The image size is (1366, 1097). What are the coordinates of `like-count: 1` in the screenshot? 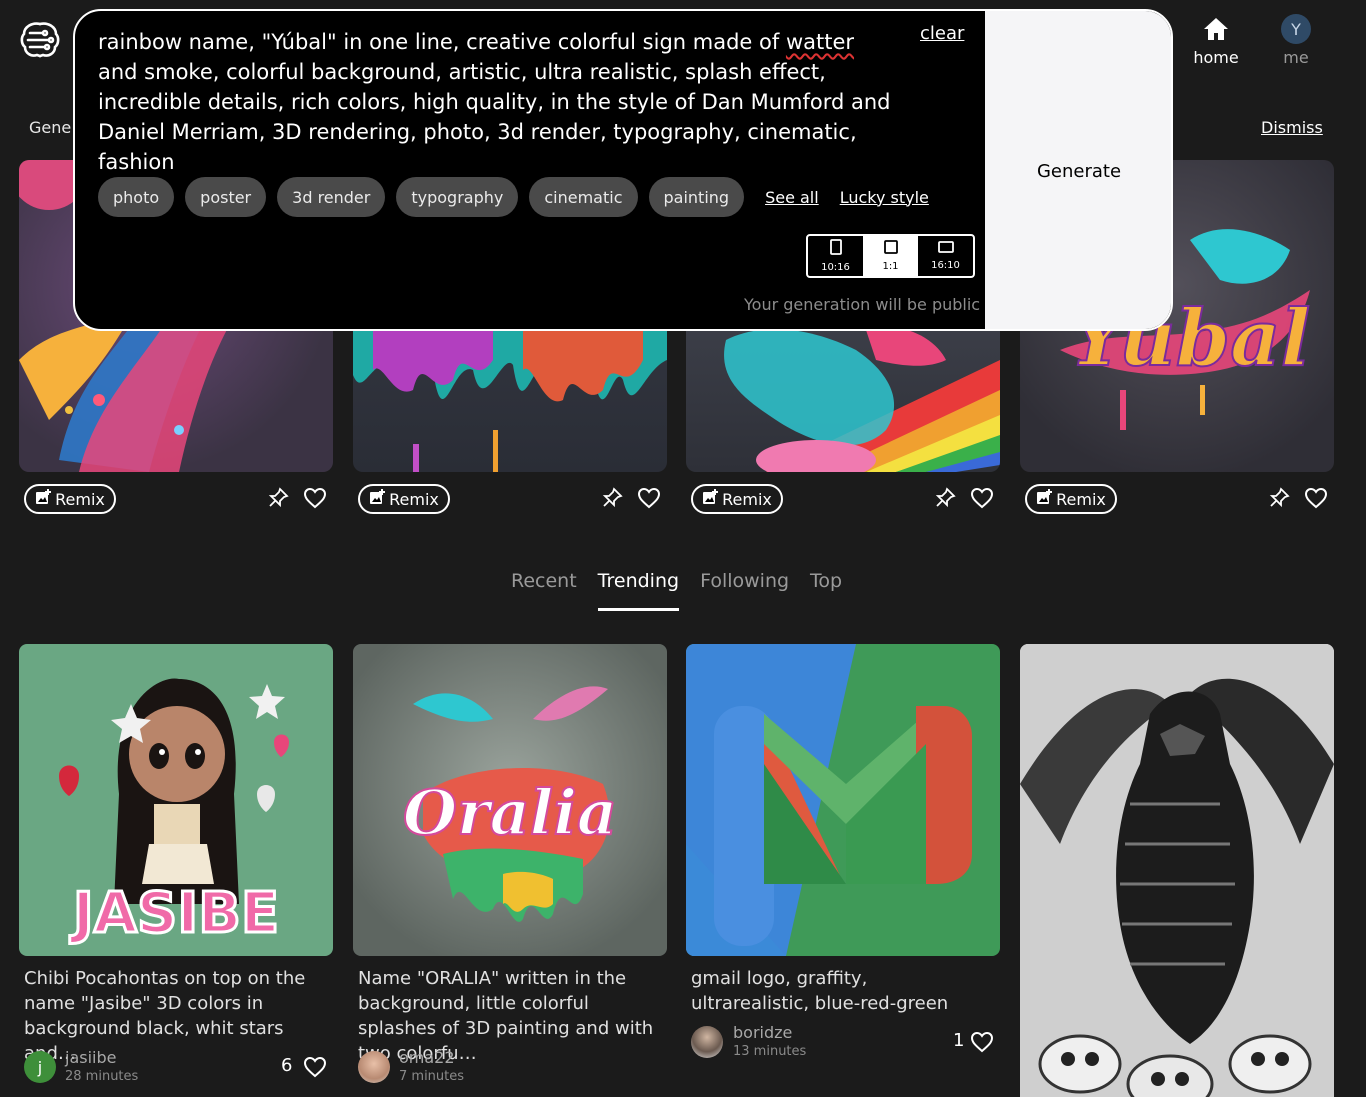 It's located at (959, 1040).